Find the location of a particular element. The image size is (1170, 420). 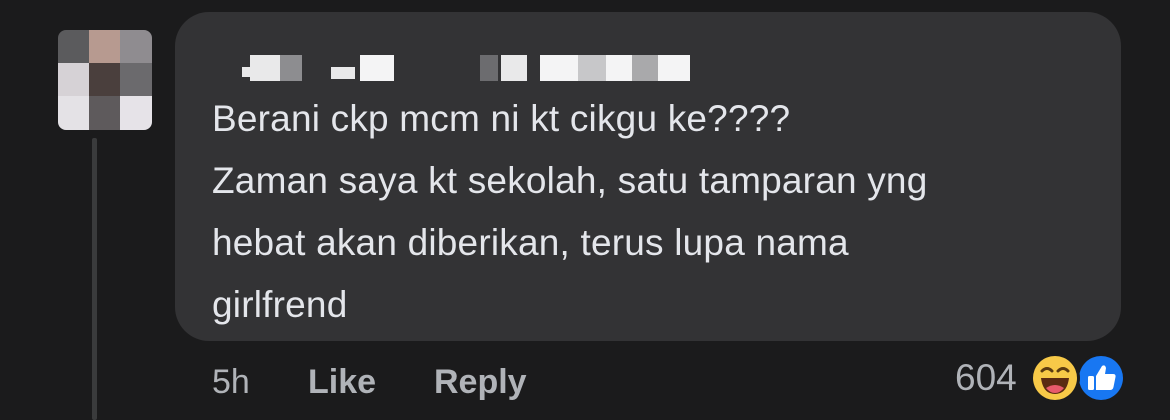

timestamp: 5h is located at coordinates (260, 382).